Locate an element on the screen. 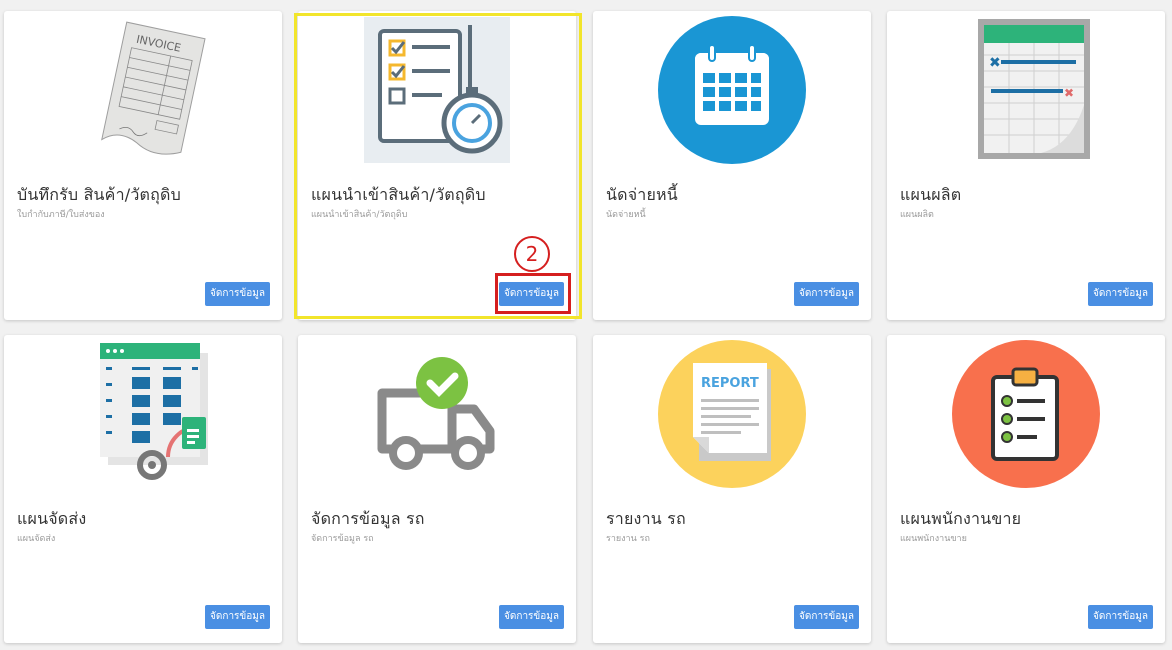 The width and height of the screenshot is (1172, 650). card-title: แผนพนักงานขาย is located at coordinates (961, 518).